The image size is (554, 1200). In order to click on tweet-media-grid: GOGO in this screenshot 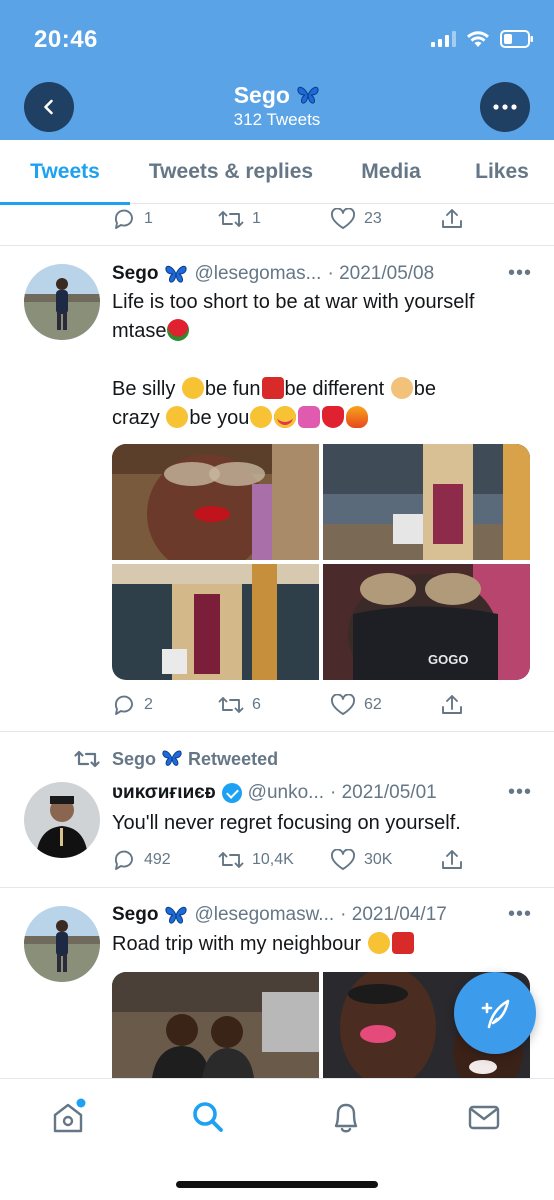, I will do `click(321, 562)`.